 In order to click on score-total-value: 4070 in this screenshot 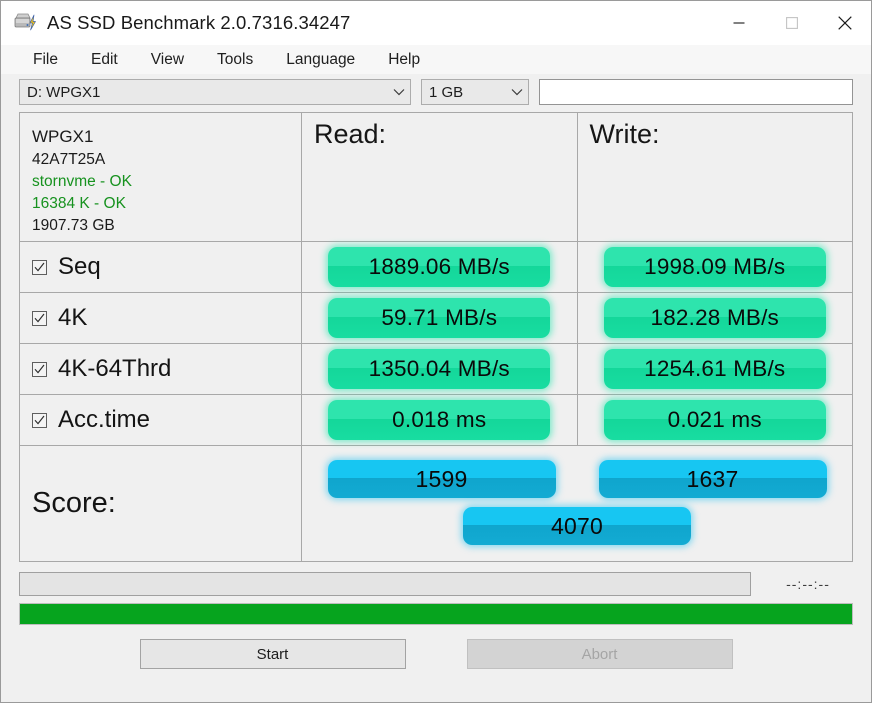, I will do `click(577, 526)`.